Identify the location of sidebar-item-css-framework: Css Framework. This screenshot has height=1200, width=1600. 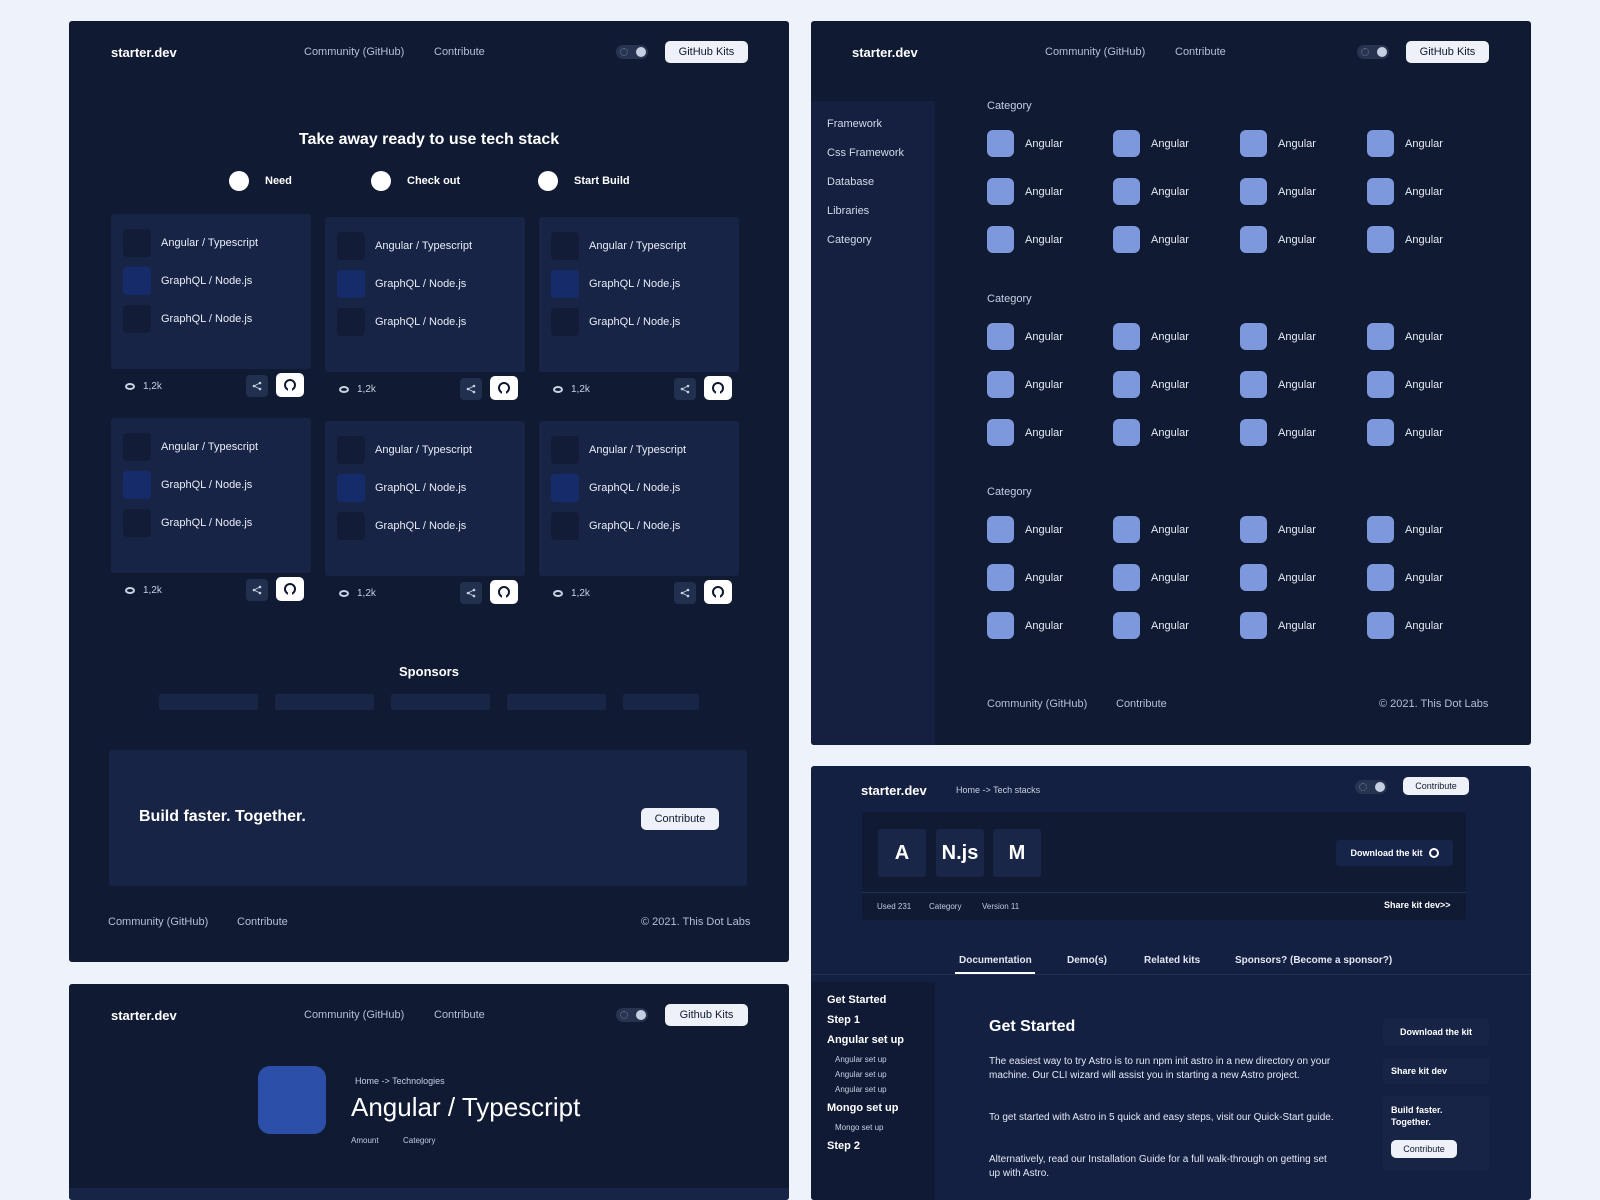
(865, 153).